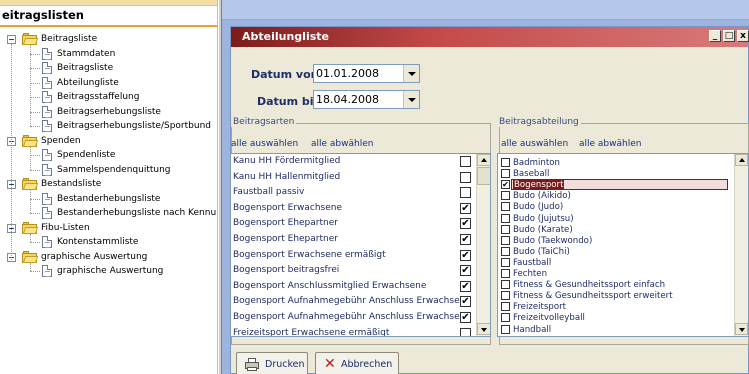 The image size is (749, 374). I want to click on tree-folder-node: Beitragsliste, so click(108, 39).